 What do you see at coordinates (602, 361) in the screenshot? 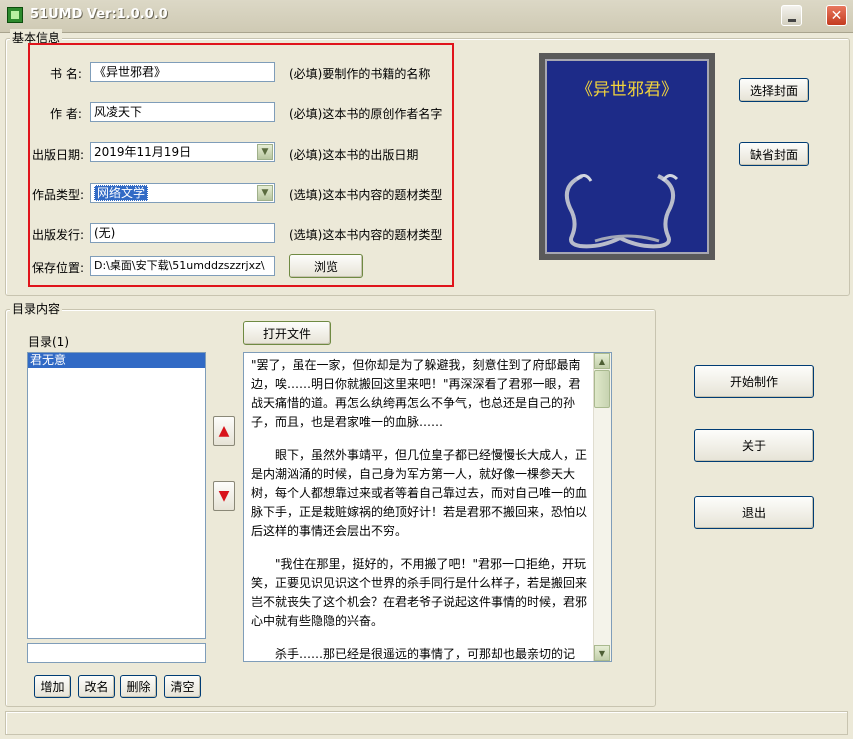
I see `scroll-up-icon: ▲` at bounding box center [602, 361].